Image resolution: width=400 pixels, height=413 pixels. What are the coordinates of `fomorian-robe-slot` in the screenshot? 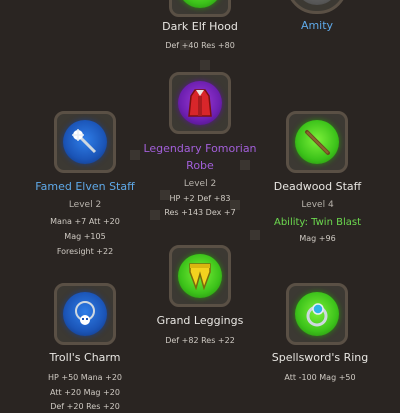 It's located at (200, 103).